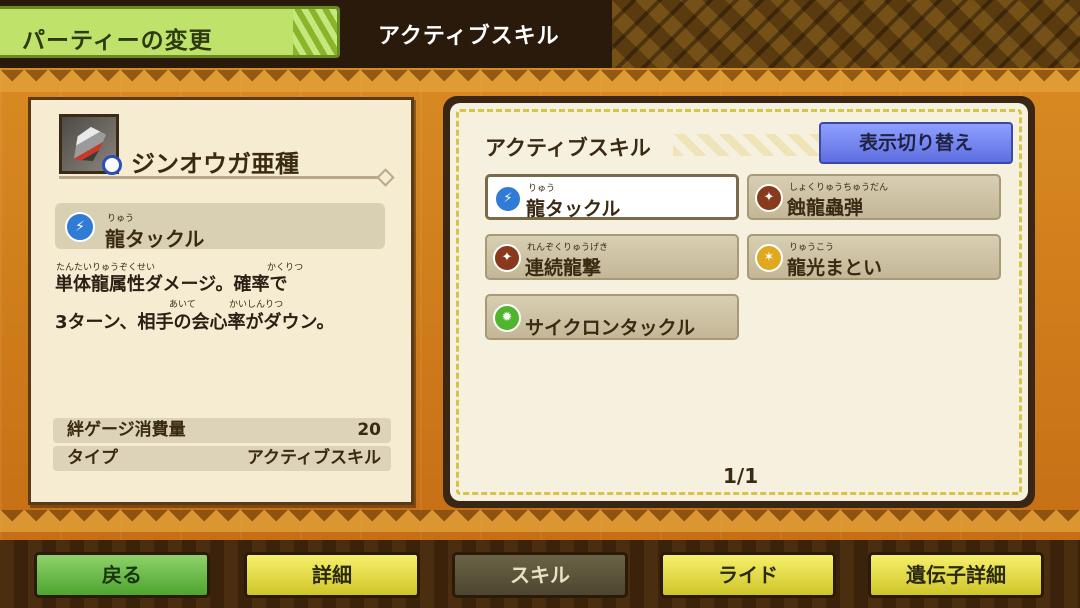  Describe the element at coordinates (839, 188) in the screenshot. I see `skill-ruby: しょくりゅうちゅうだん` at that location.